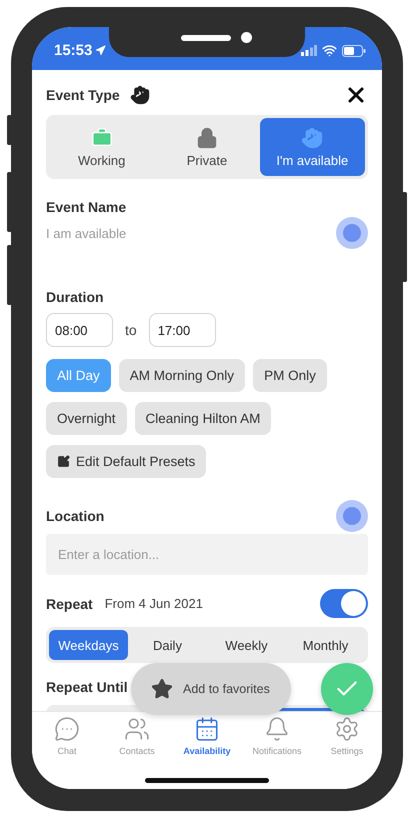 This screenshot has width=414, height=818. Describe the element at coordinates (79, 330) in the screenshot. I see `start-time-field: 08:00` at that location.